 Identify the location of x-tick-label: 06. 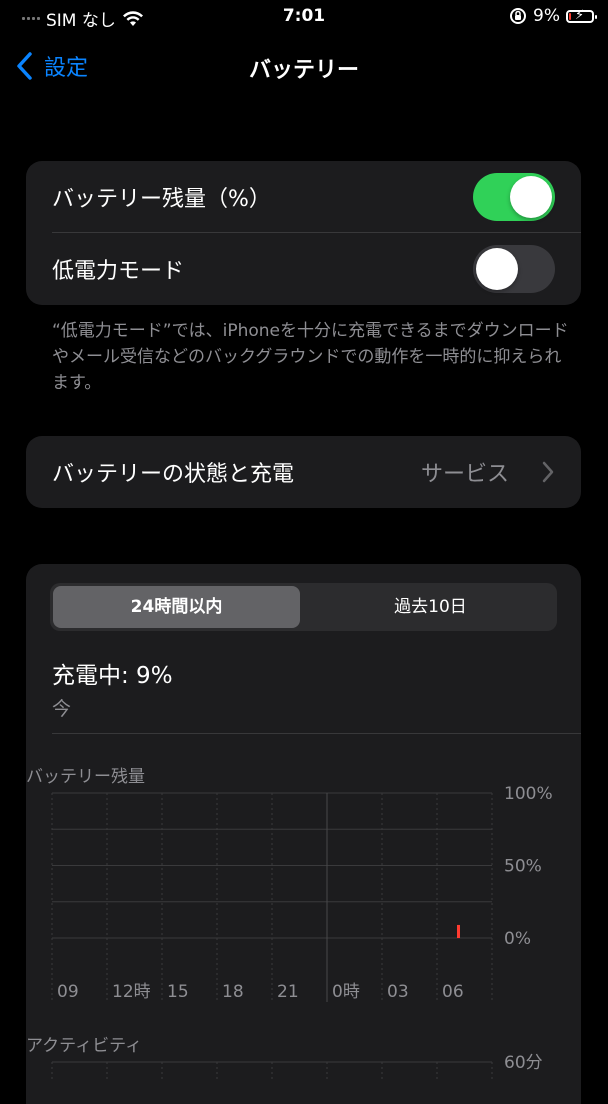
(453, 992).